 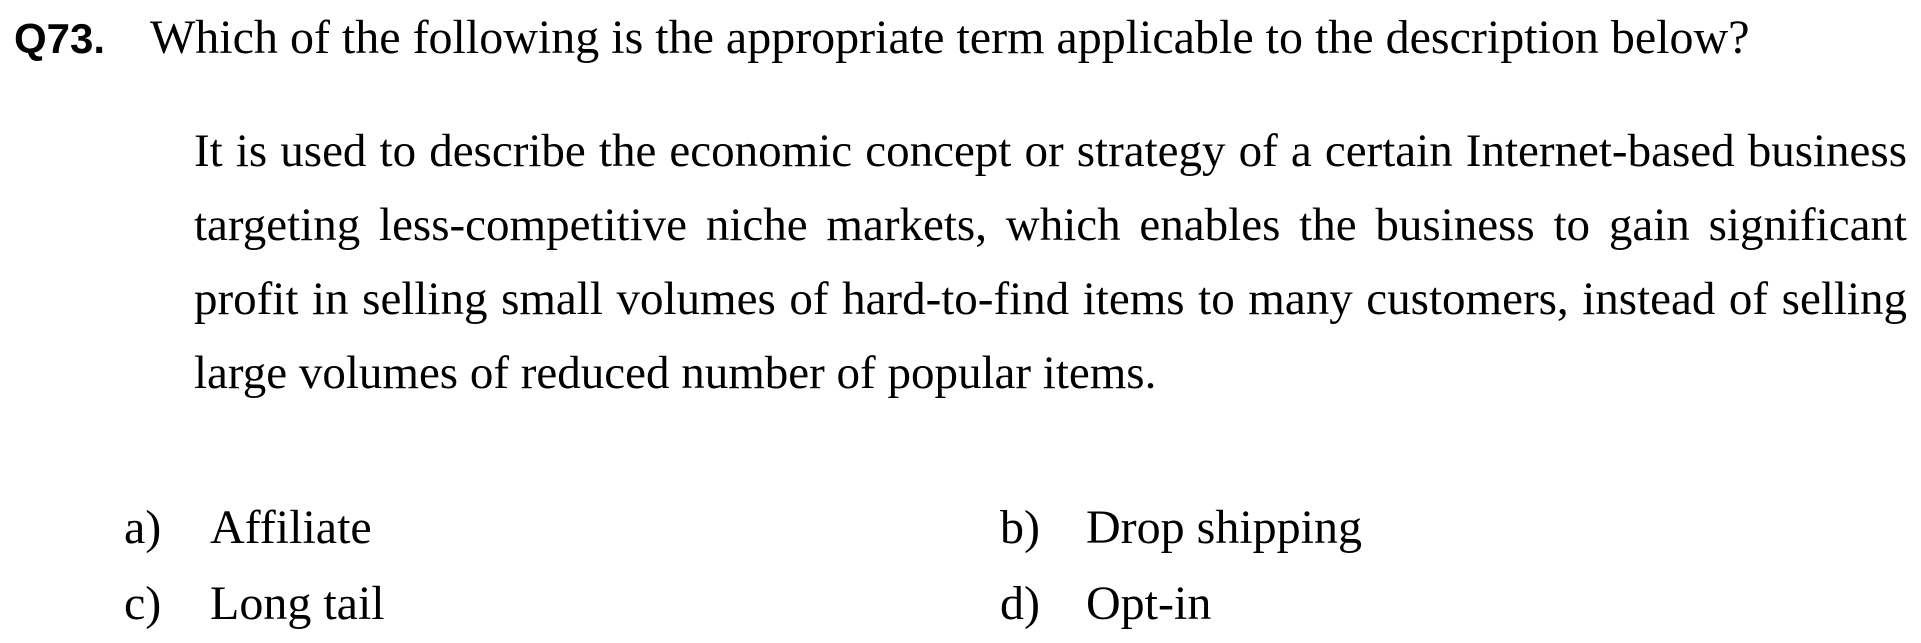 I want to click on choice-label: Drop shipping, so click(x=1224, y=527).